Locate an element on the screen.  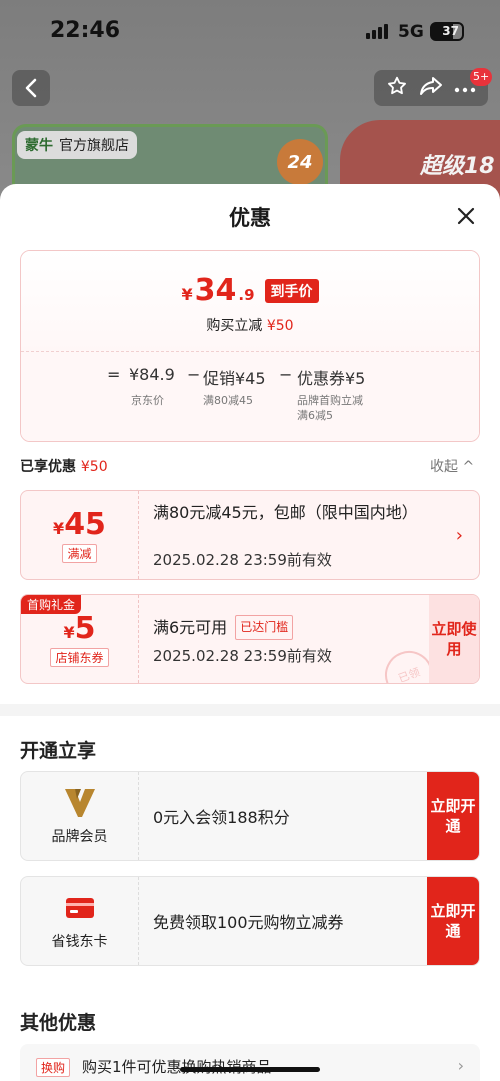
days-badge: 24 is located at coordinates (300, 162).